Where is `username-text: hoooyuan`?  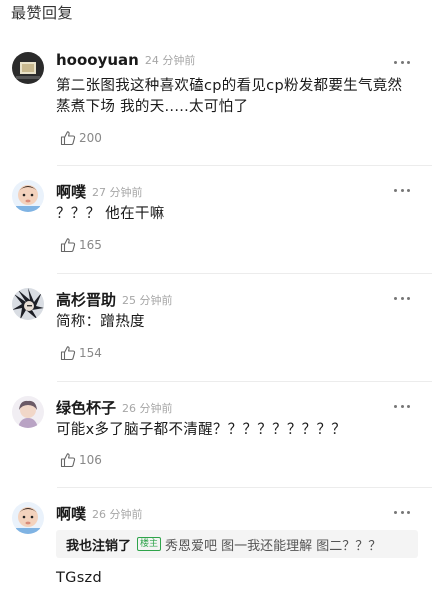
username-text: hoooyuan is located at coordinates (97, 60).